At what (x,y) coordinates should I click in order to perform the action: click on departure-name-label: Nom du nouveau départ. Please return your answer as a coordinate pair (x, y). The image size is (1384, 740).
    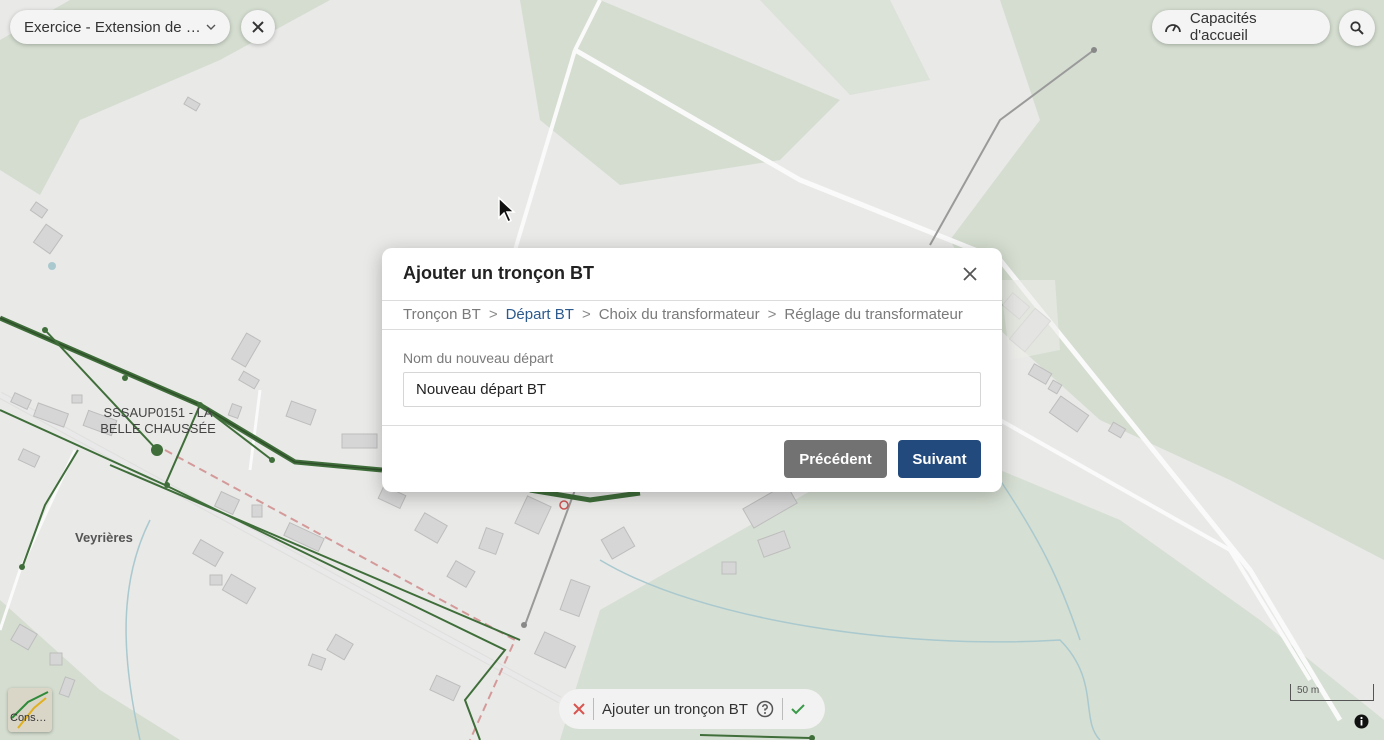
    Looking at the image, I should click on (478, 358).